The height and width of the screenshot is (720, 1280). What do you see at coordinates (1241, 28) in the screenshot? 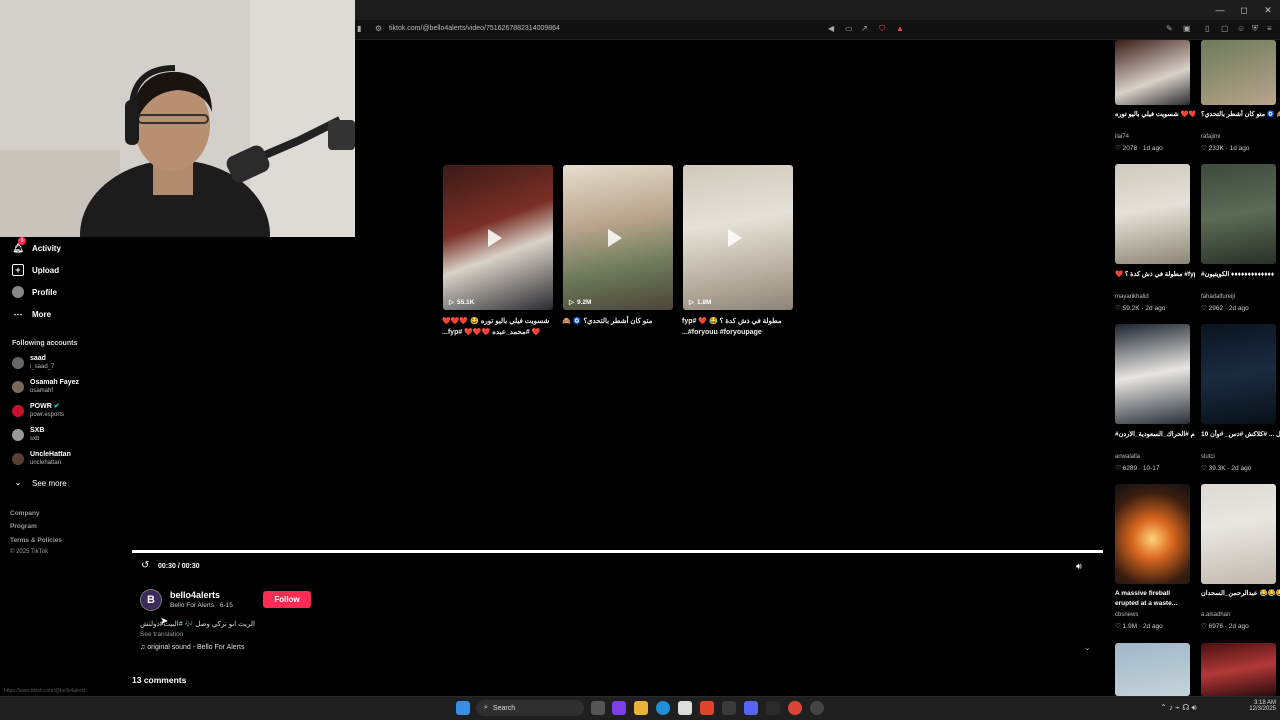
I see `profile-icon: ☺` at bounding box center [1241, 28].